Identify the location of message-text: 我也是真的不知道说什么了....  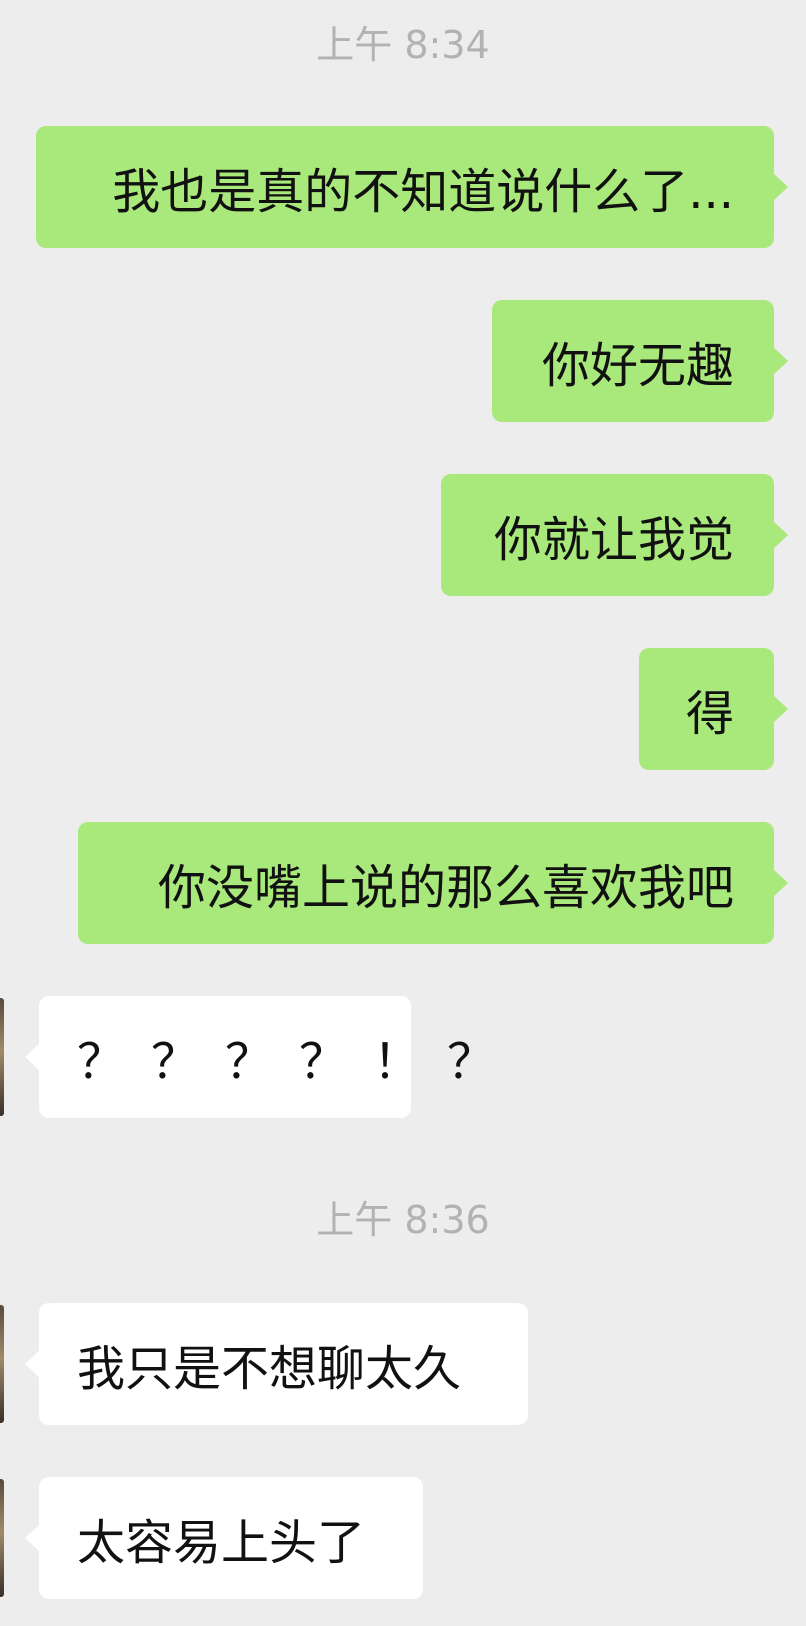
(423, 192).